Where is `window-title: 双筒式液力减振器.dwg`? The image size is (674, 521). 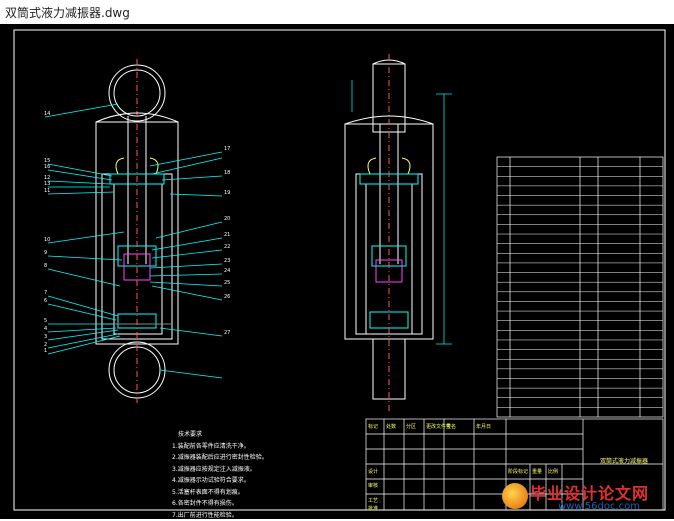 window-title: 双筒式液力减振器.dwg is located at coordinates (67, 12).